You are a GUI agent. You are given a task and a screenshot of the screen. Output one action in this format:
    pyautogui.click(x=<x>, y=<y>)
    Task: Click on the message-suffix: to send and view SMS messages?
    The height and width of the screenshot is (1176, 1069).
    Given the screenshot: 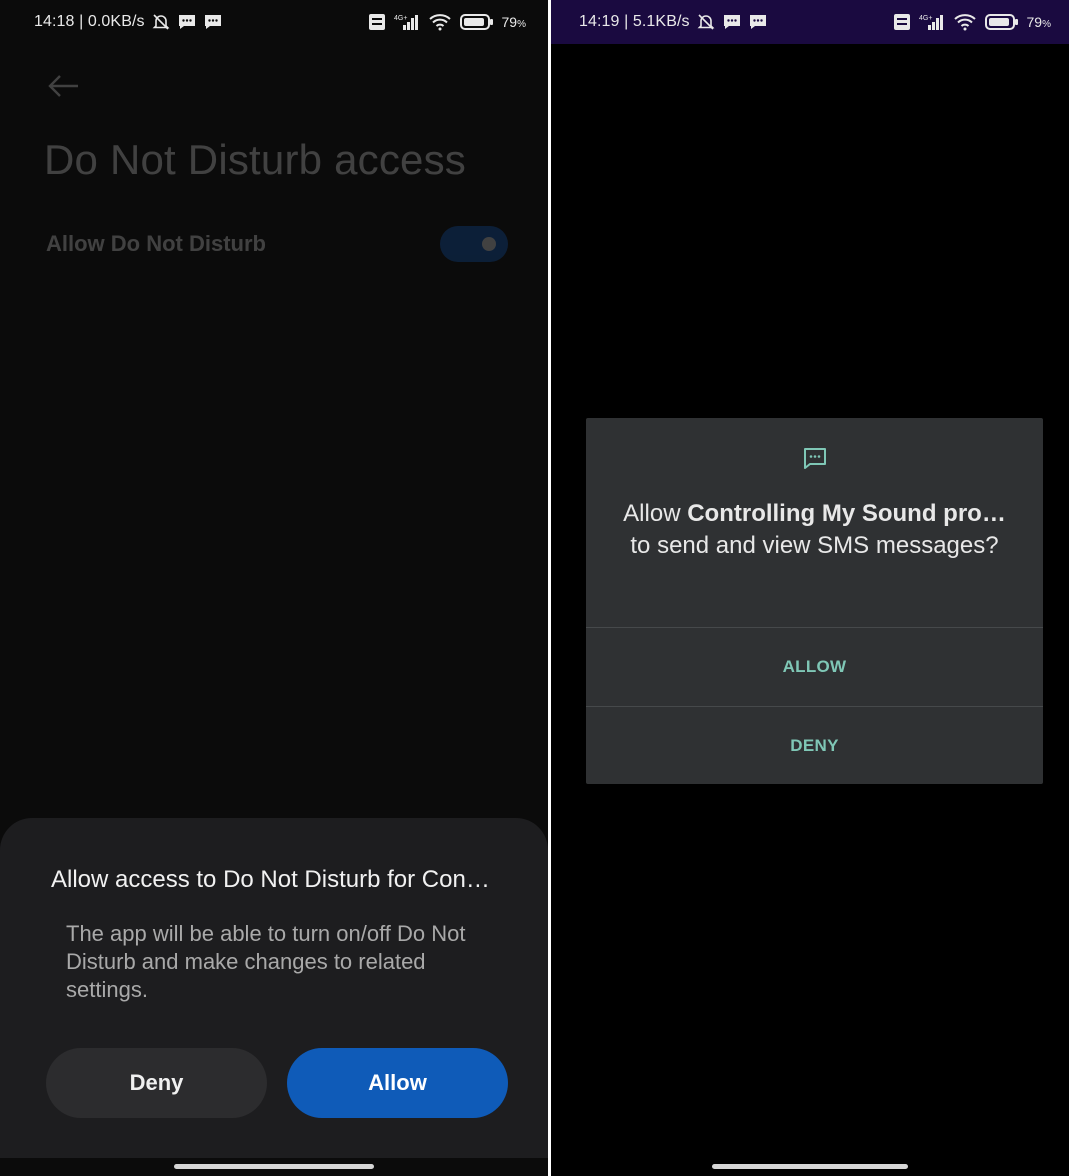 What is the action you would take?
    pyautogui.click(x=814, y=545)
    